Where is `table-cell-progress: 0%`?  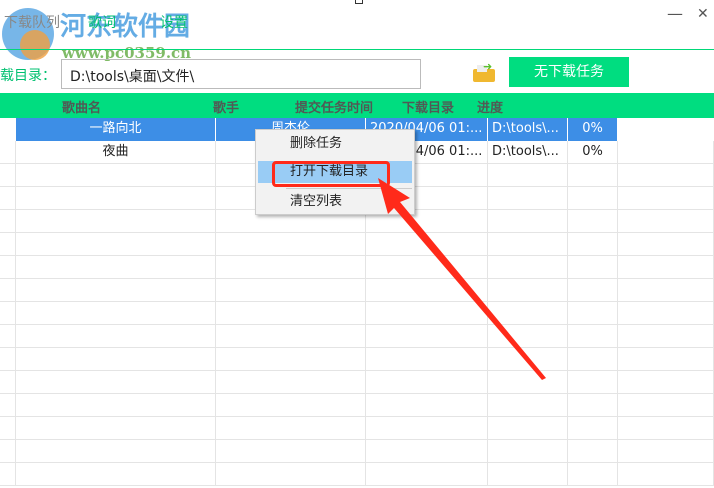 table-cell-progress: 0% is located at coordinates (593, 152).